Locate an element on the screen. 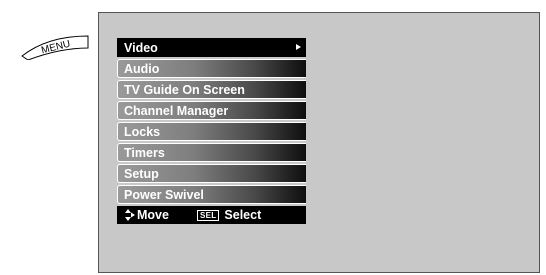  menu-button-label: MENU is located at coordinates (55, 48).